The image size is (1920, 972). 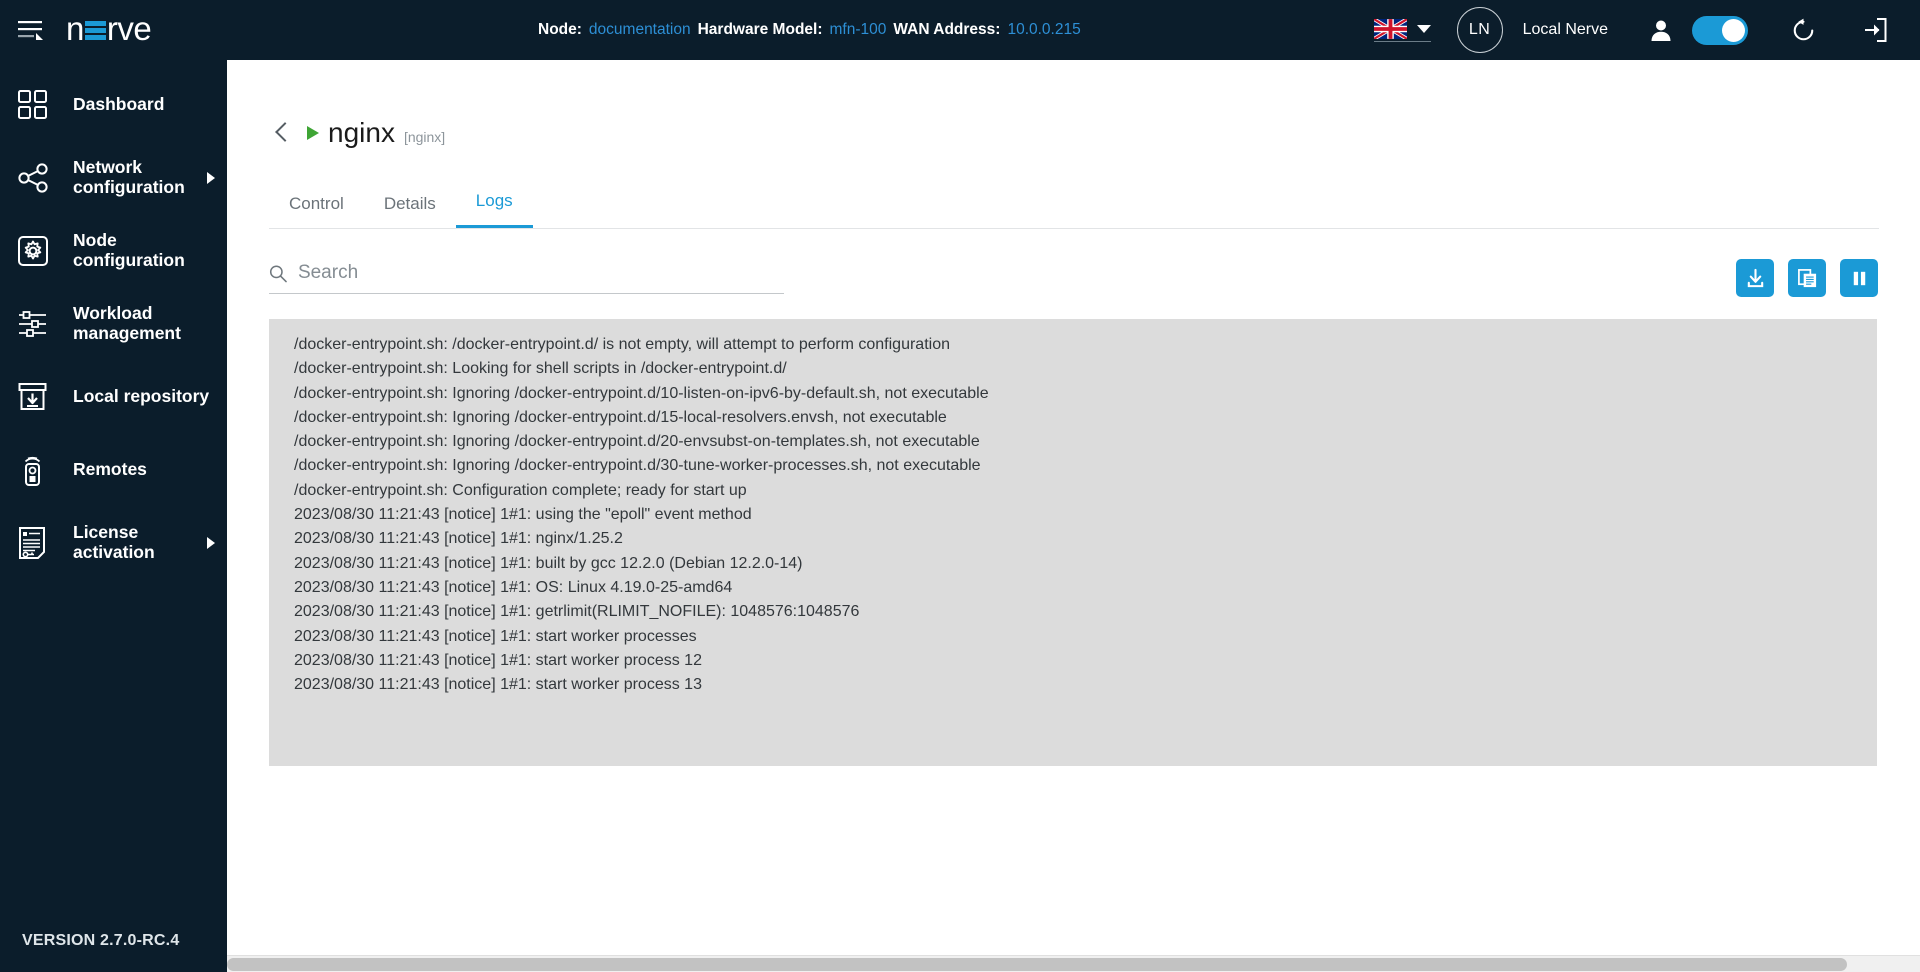 What do you see at coordinates (640, 30) in the screenshot?
I see `node-value: documentation` at bounding box center [640, 30].